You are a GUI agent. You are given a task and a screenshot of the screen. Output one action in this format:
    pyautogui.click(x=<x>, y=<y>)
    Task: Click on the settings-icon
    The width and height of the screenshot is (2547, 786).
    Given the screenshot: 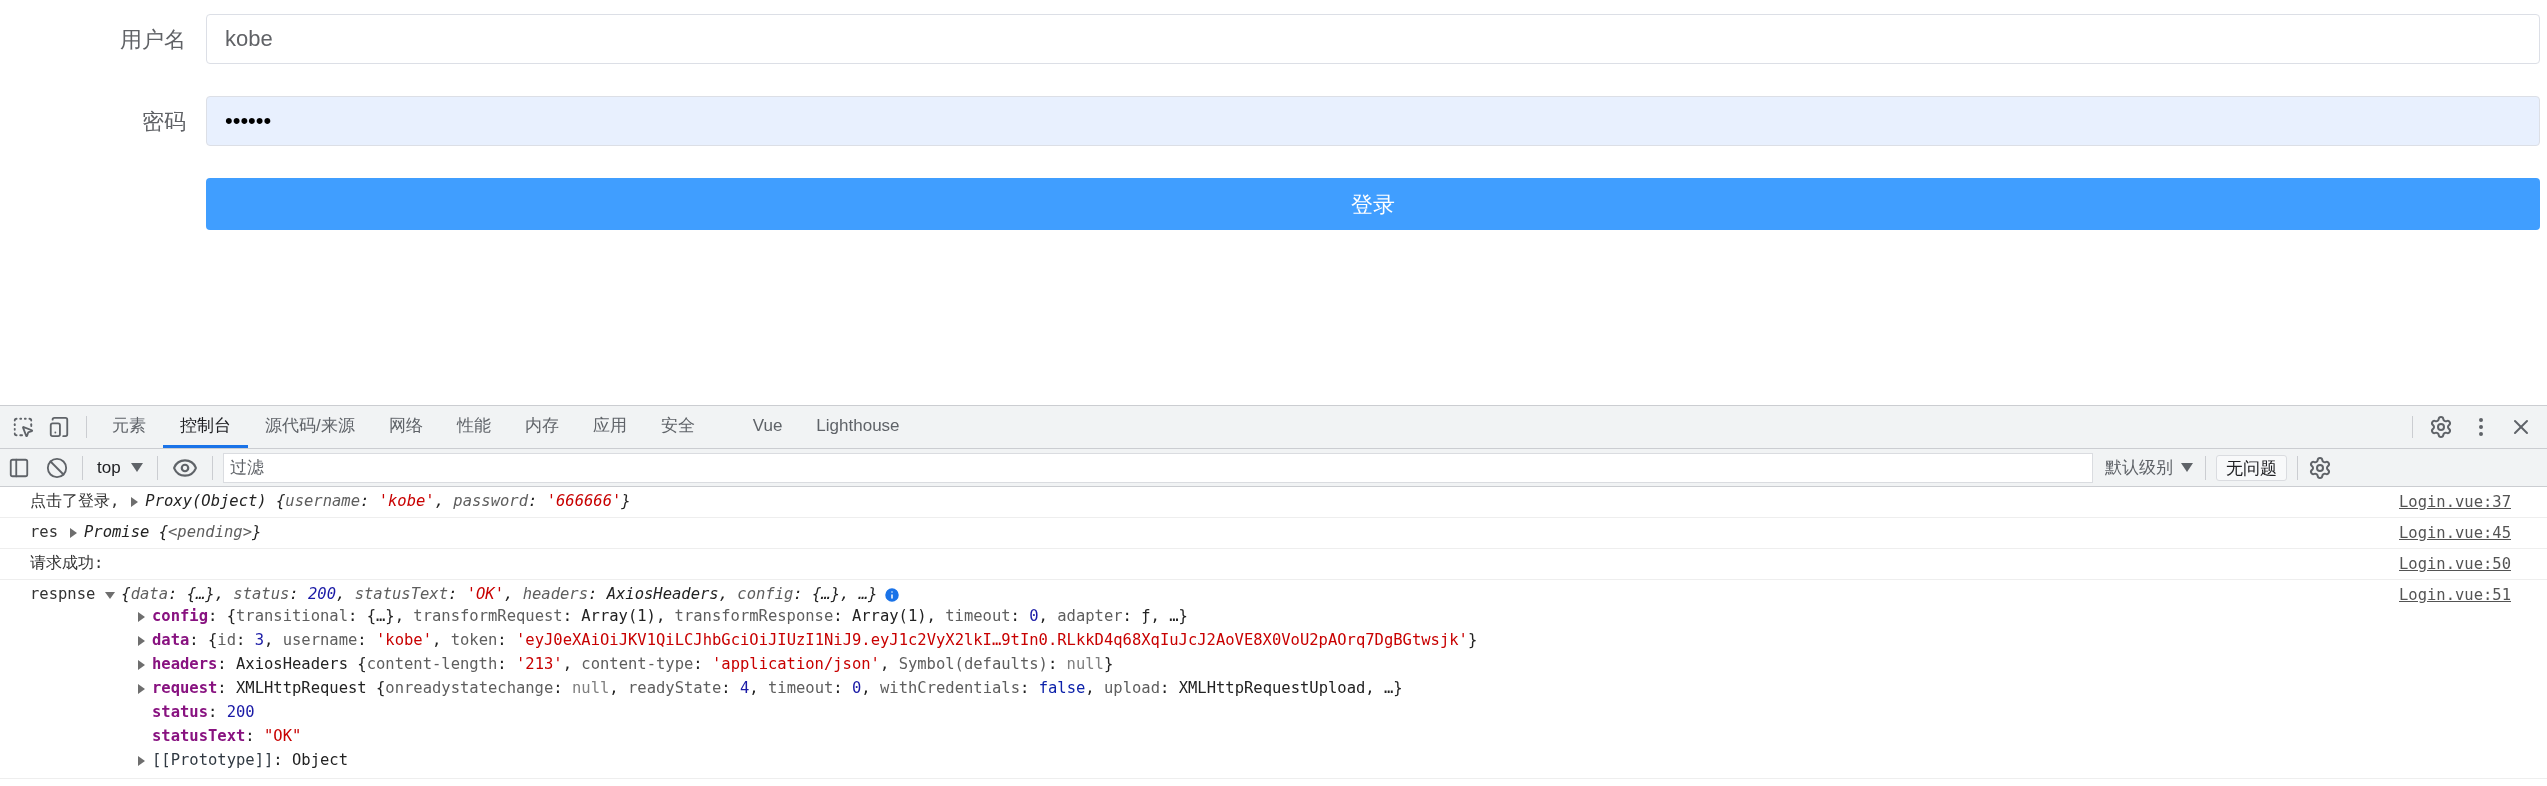 What is the action you would take?
    pyautogui.click(x=2441, y=427)
    